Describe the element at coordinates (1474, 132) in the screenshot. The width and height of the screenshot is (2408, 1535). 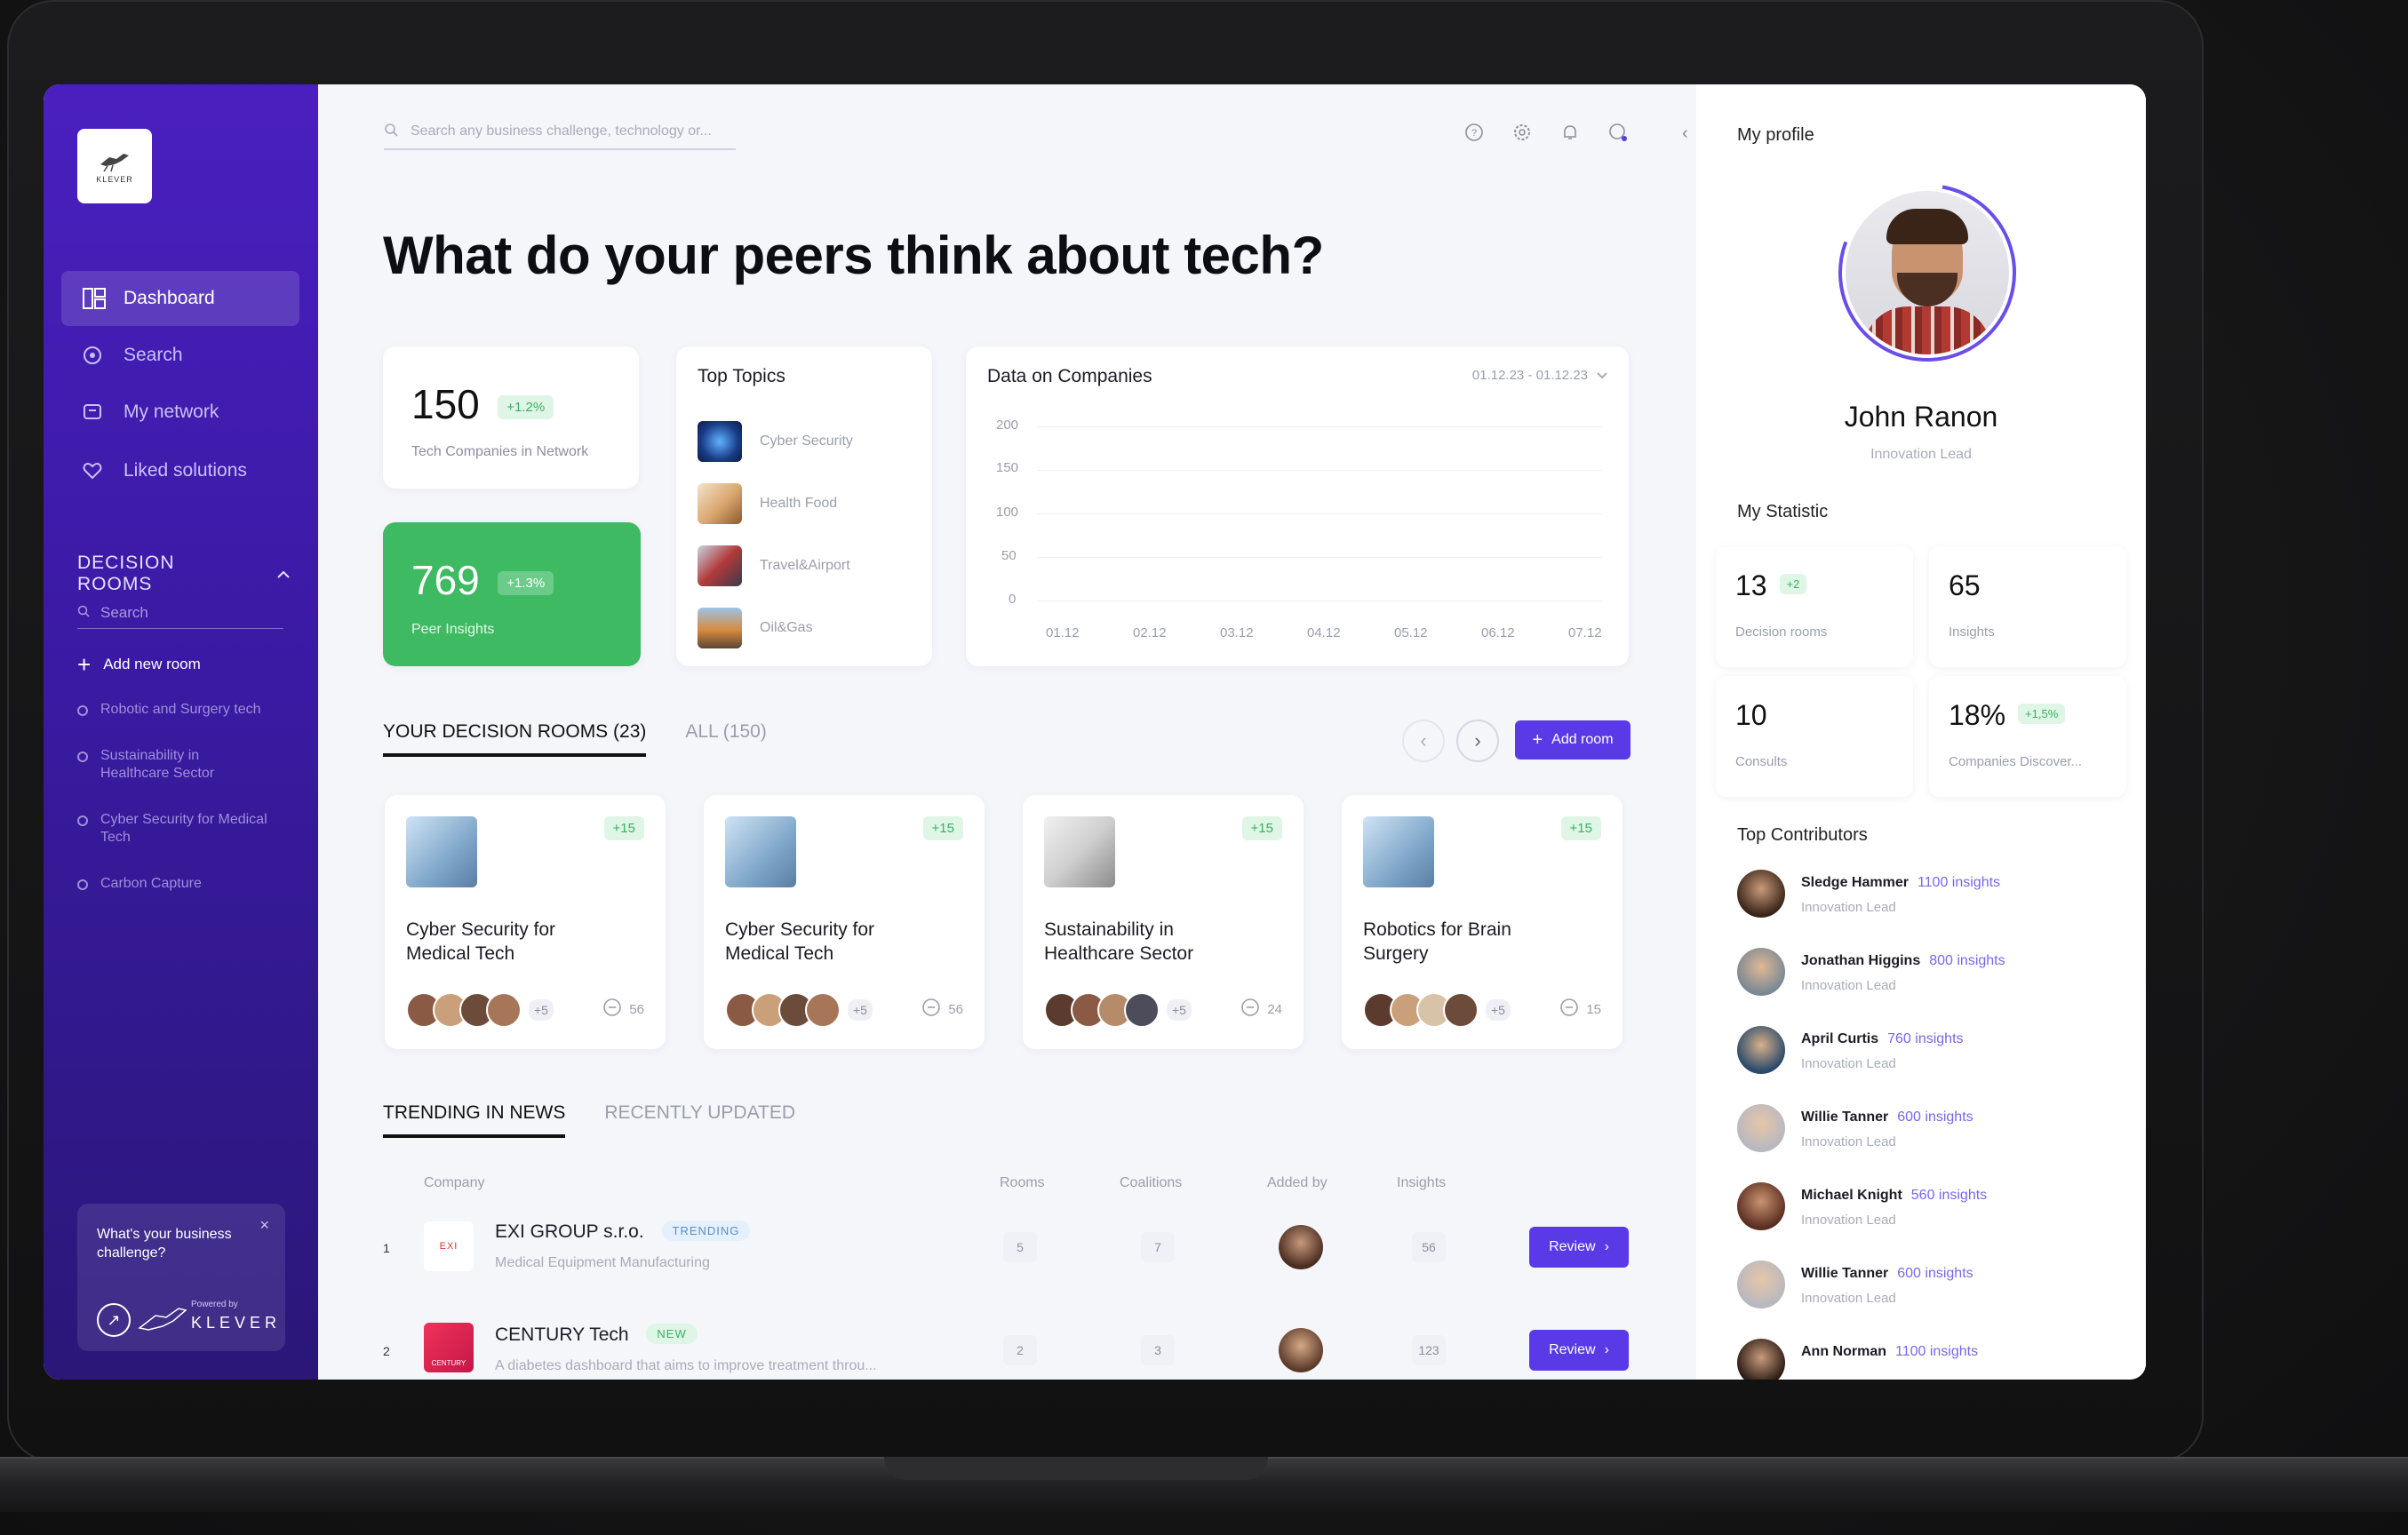
I see `help-icon: ?` at that location.